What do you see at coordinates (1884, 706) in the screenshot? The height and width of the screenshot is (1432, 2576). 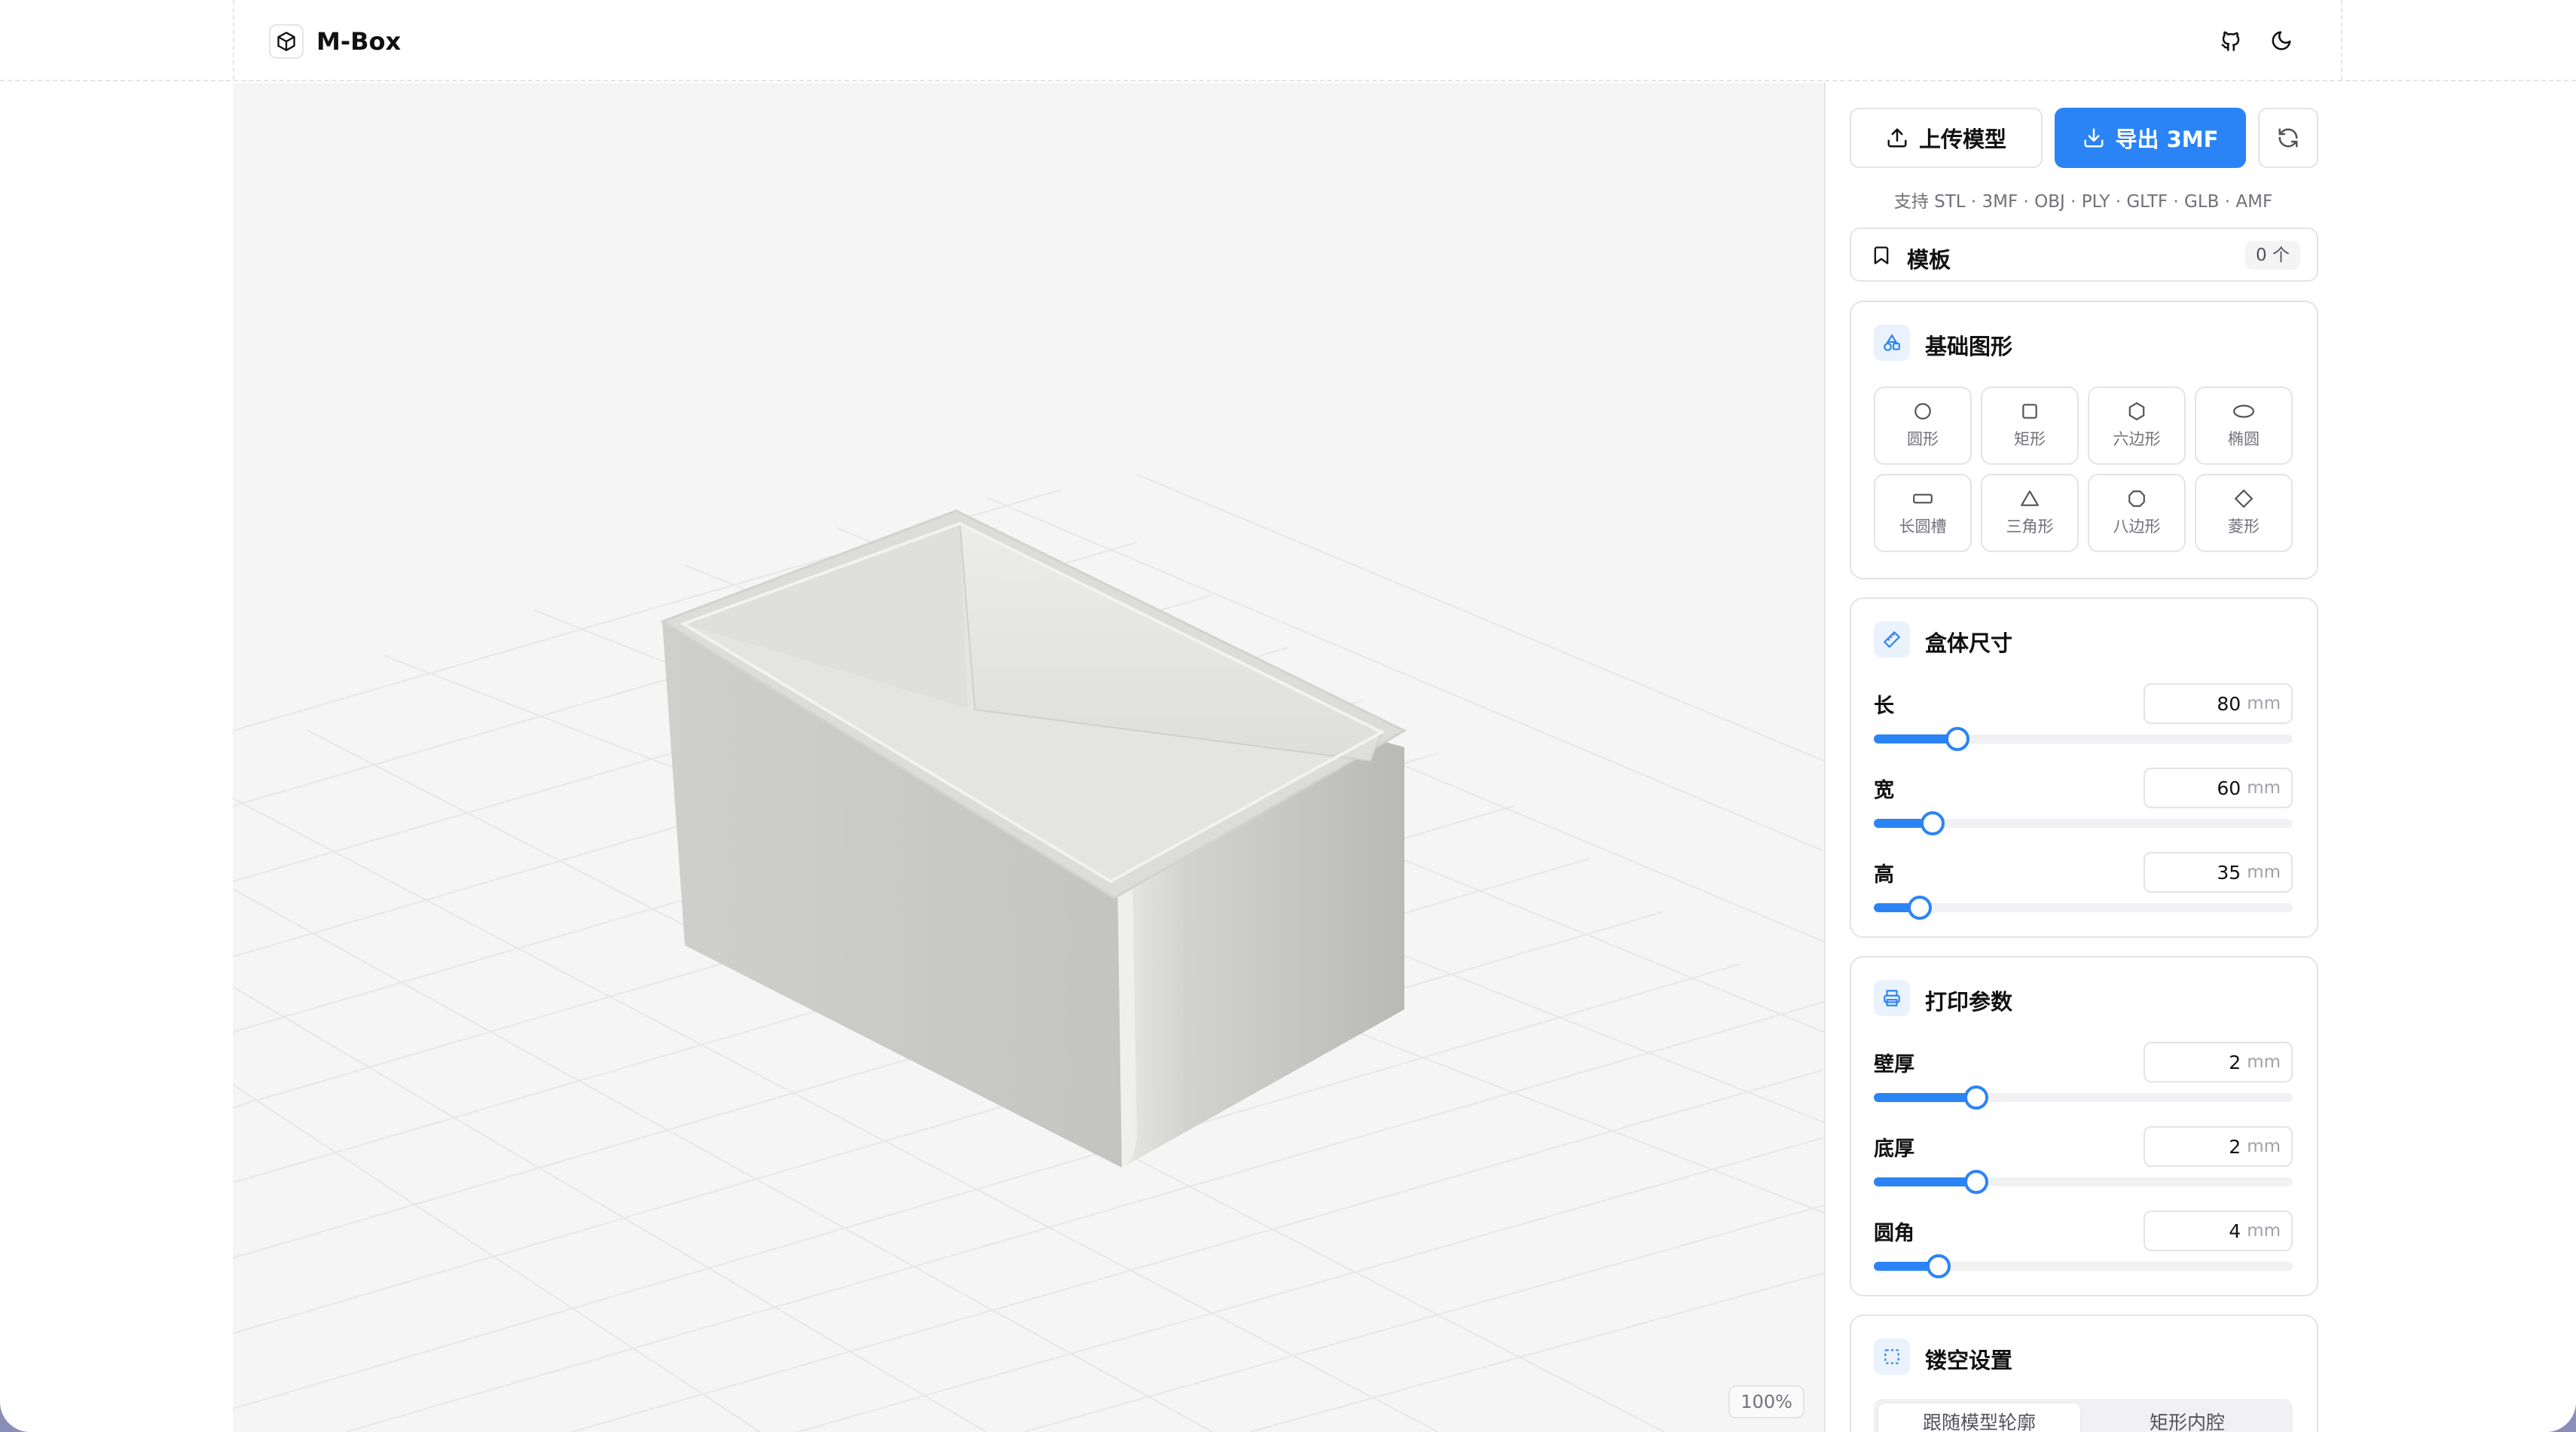 I see `length-label: 长` at bounding box center [1884, 706].